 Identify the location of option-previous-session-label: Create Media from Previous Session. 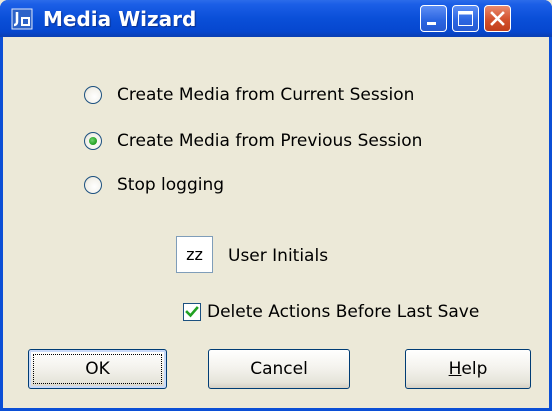
(270, 141).